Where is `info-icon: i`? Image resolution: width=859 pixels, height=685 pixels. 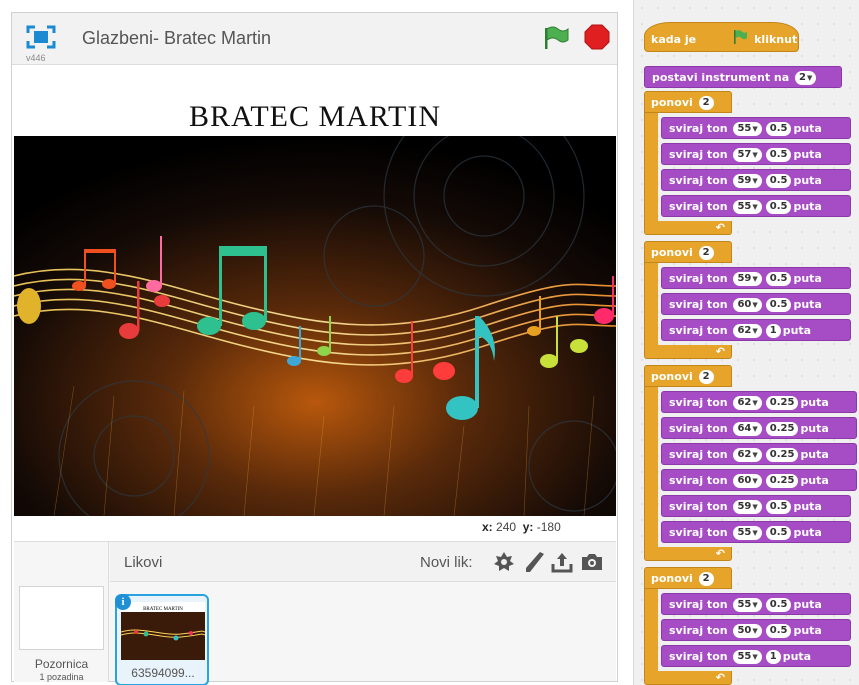
info-icon: i is located at coordinates (123, 602).